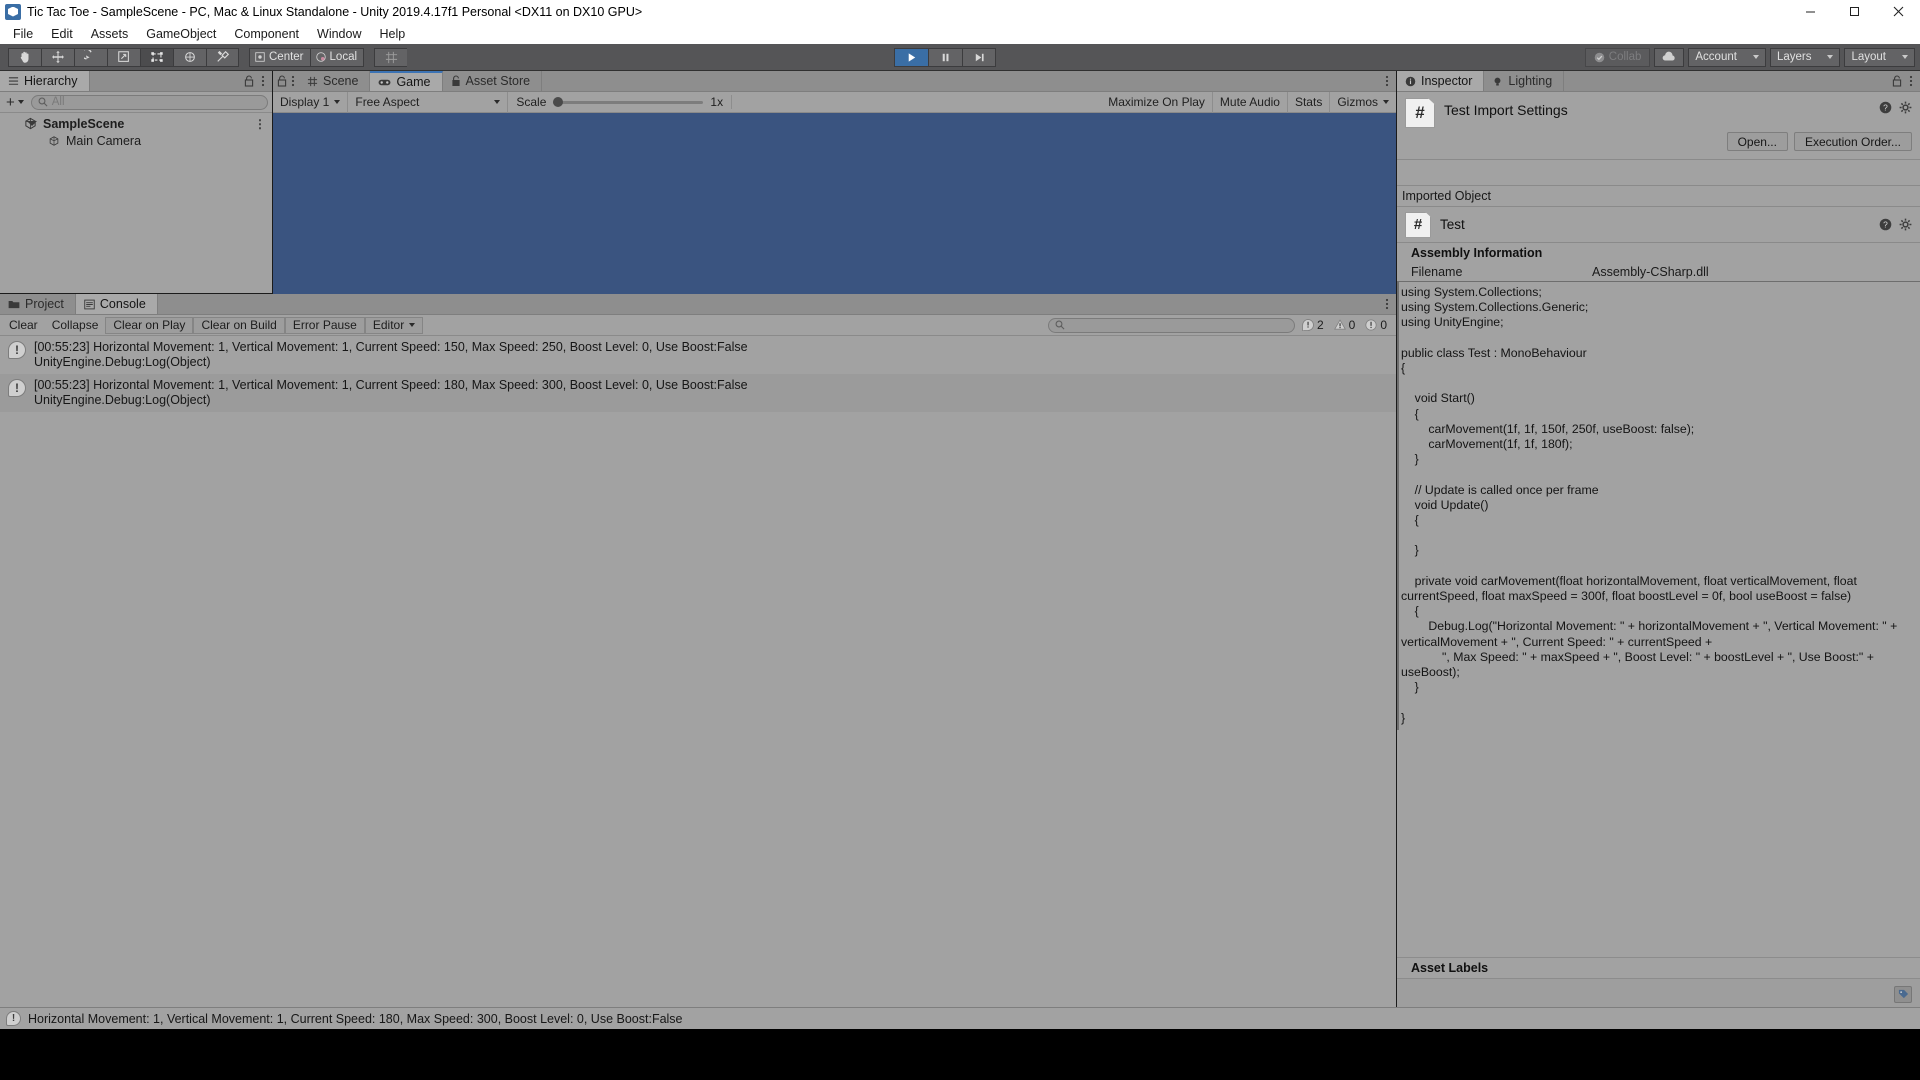 This screenshot has height=1080, width=1920. I want to click on tab-console: Console, so click(116, 304).